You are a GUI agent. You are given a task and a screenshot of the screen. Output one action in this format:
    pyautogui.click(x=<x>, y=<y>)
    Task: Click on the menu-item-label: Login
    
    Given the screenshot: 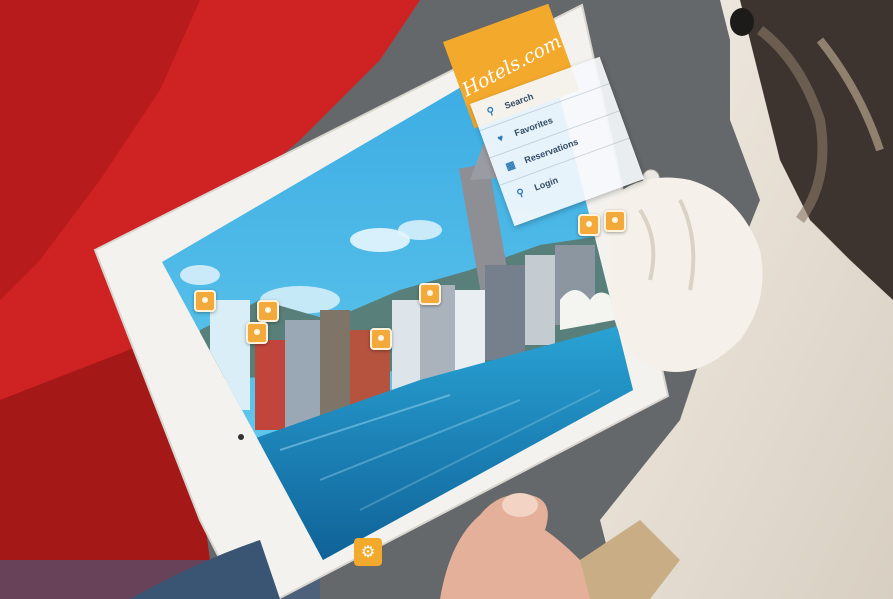 What is the action you would take?
    pyautogui.click(x=546, y=183)
    